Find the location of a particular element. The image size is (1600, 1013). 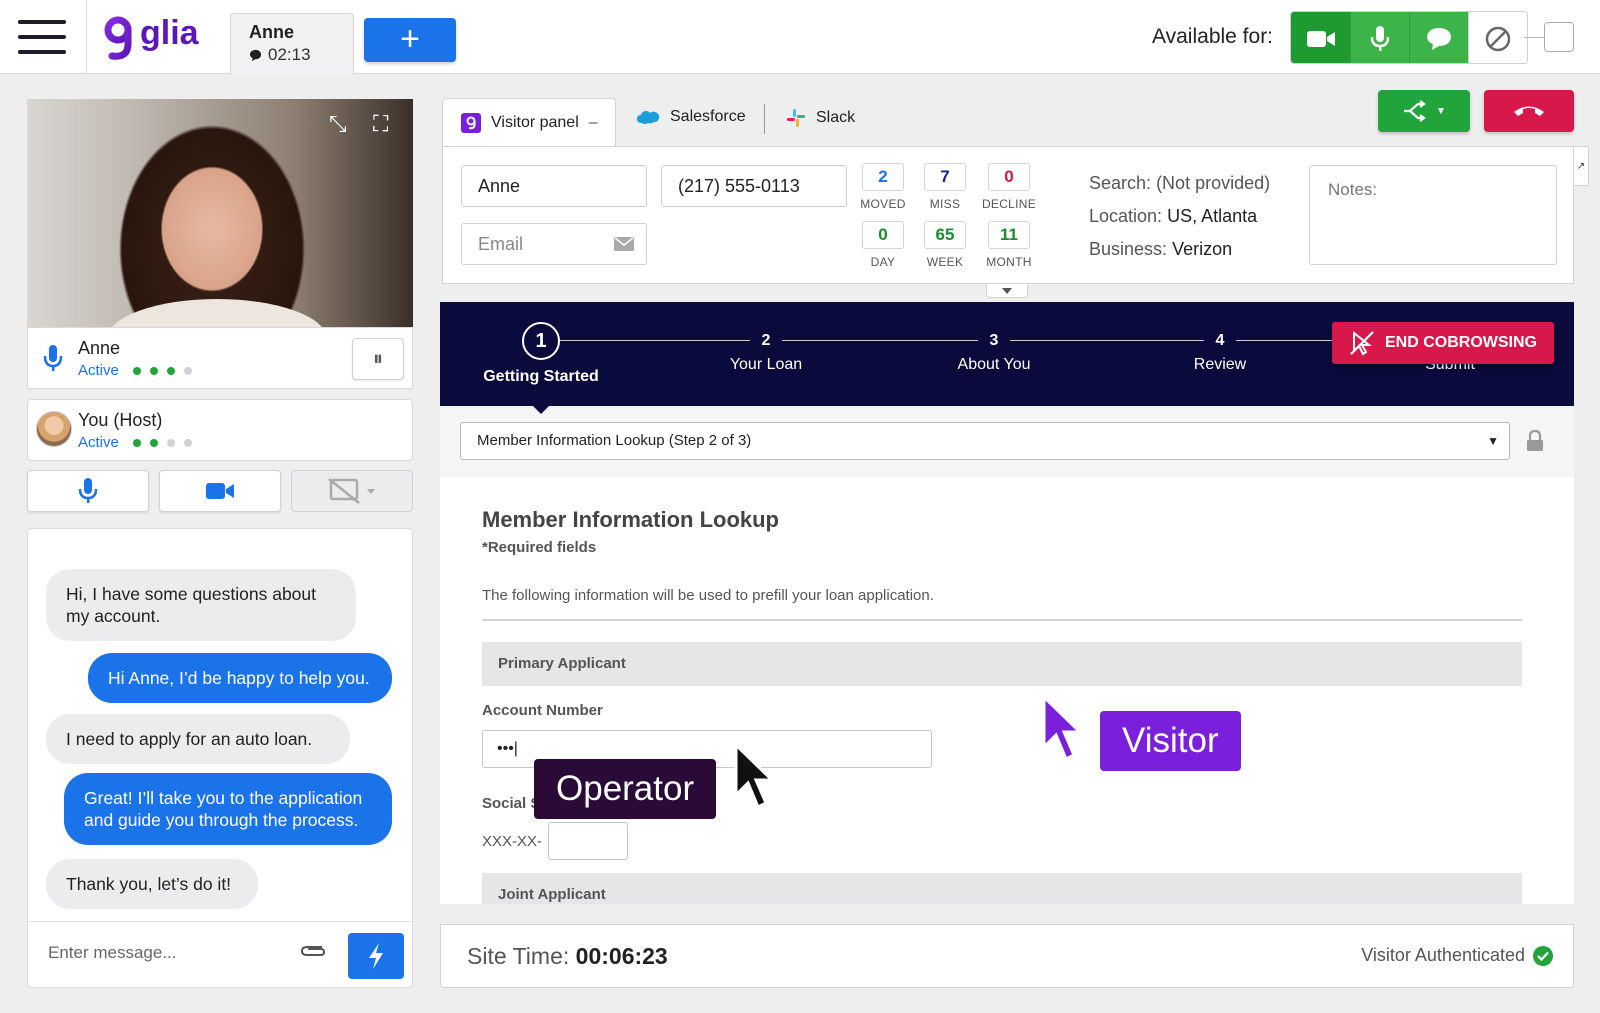

tab-slack: Slack is located at coordinates (820, 118).